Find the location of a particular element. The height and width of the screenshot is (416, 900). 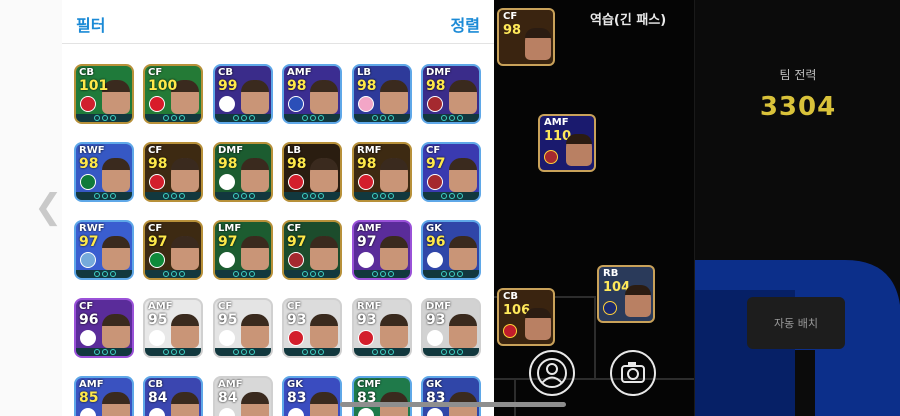

team-strength-label: 팀 전력 is located at coordinates (798, 75).